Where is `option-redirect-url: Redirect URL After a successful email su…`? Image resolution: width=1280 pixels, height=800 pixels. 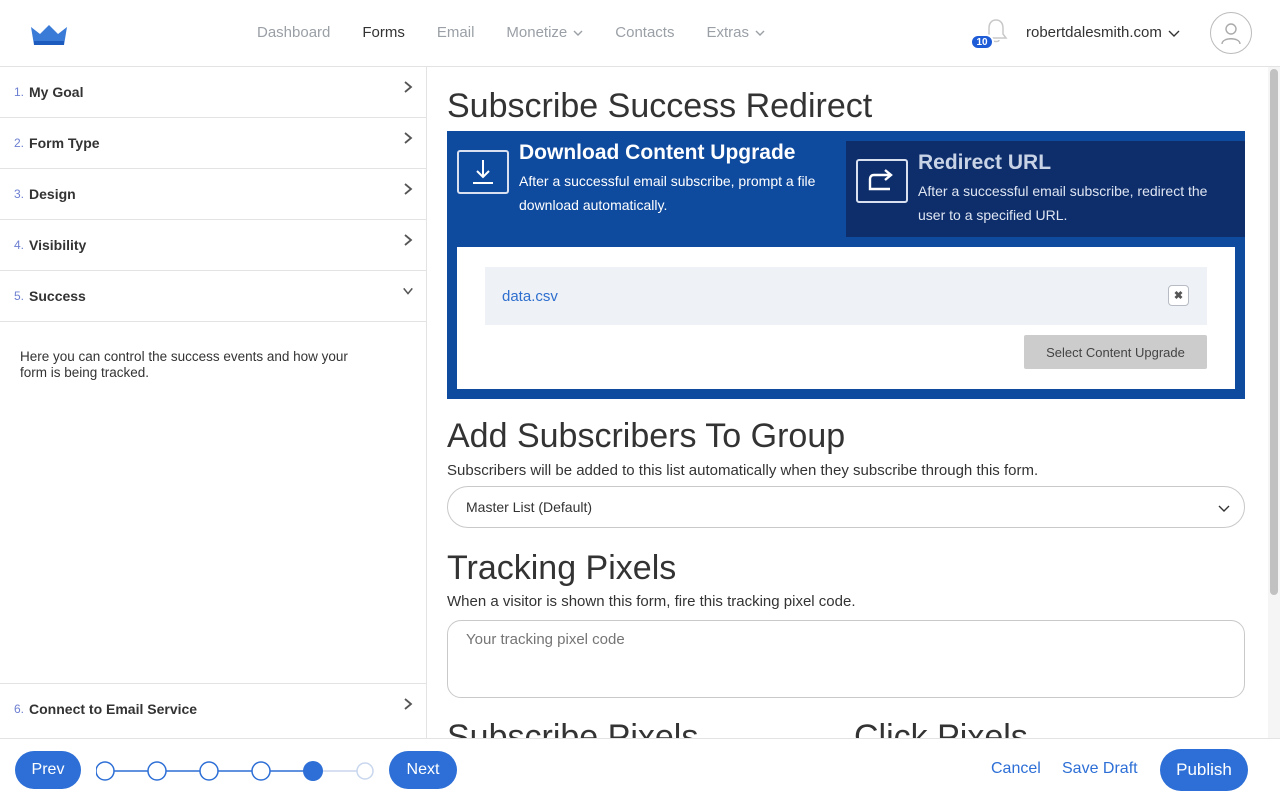 option-redirect-url: Redirect URL After a successful email su… is located at coordinates (1045, 189).